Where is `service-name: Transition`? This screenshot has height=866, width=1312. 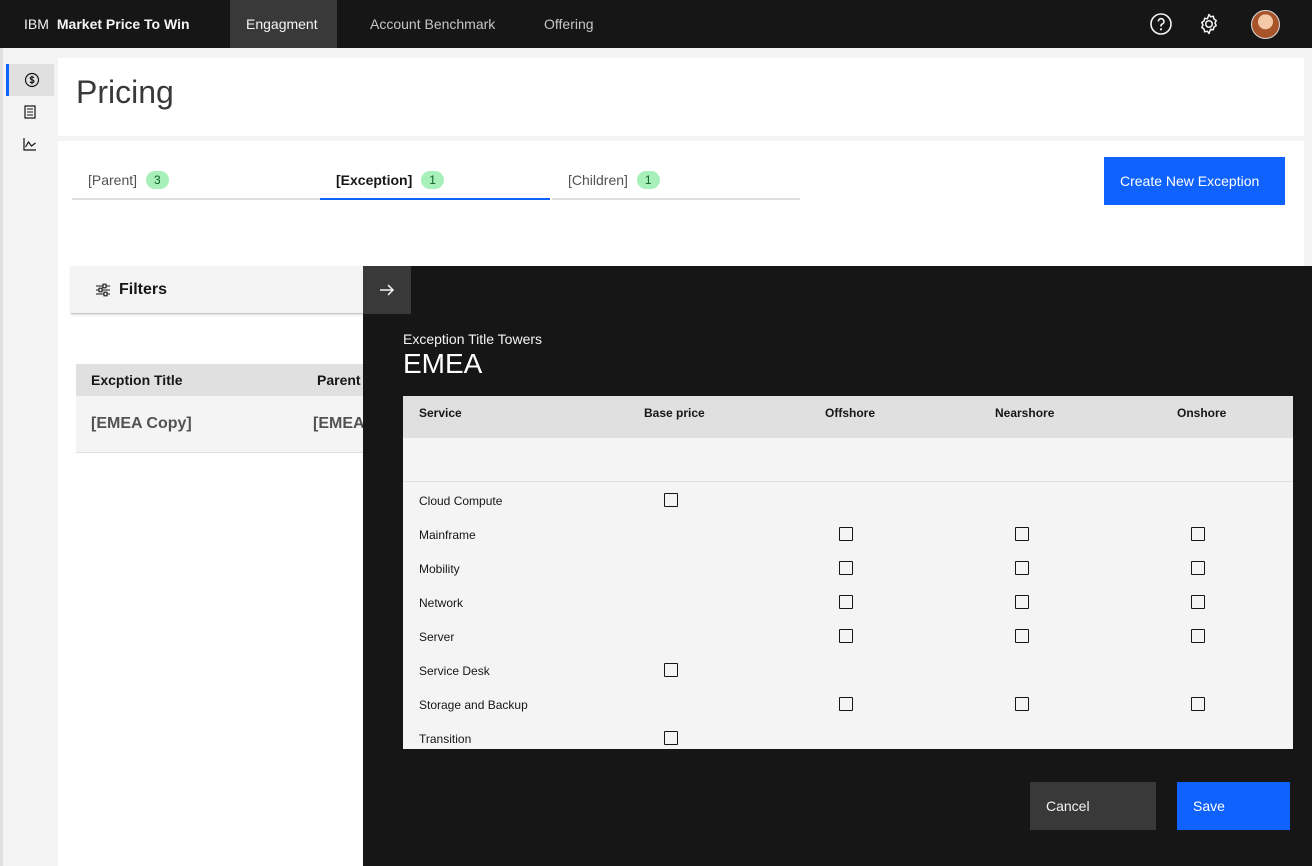
service-name: Transition is located at coordinates (445, 739).